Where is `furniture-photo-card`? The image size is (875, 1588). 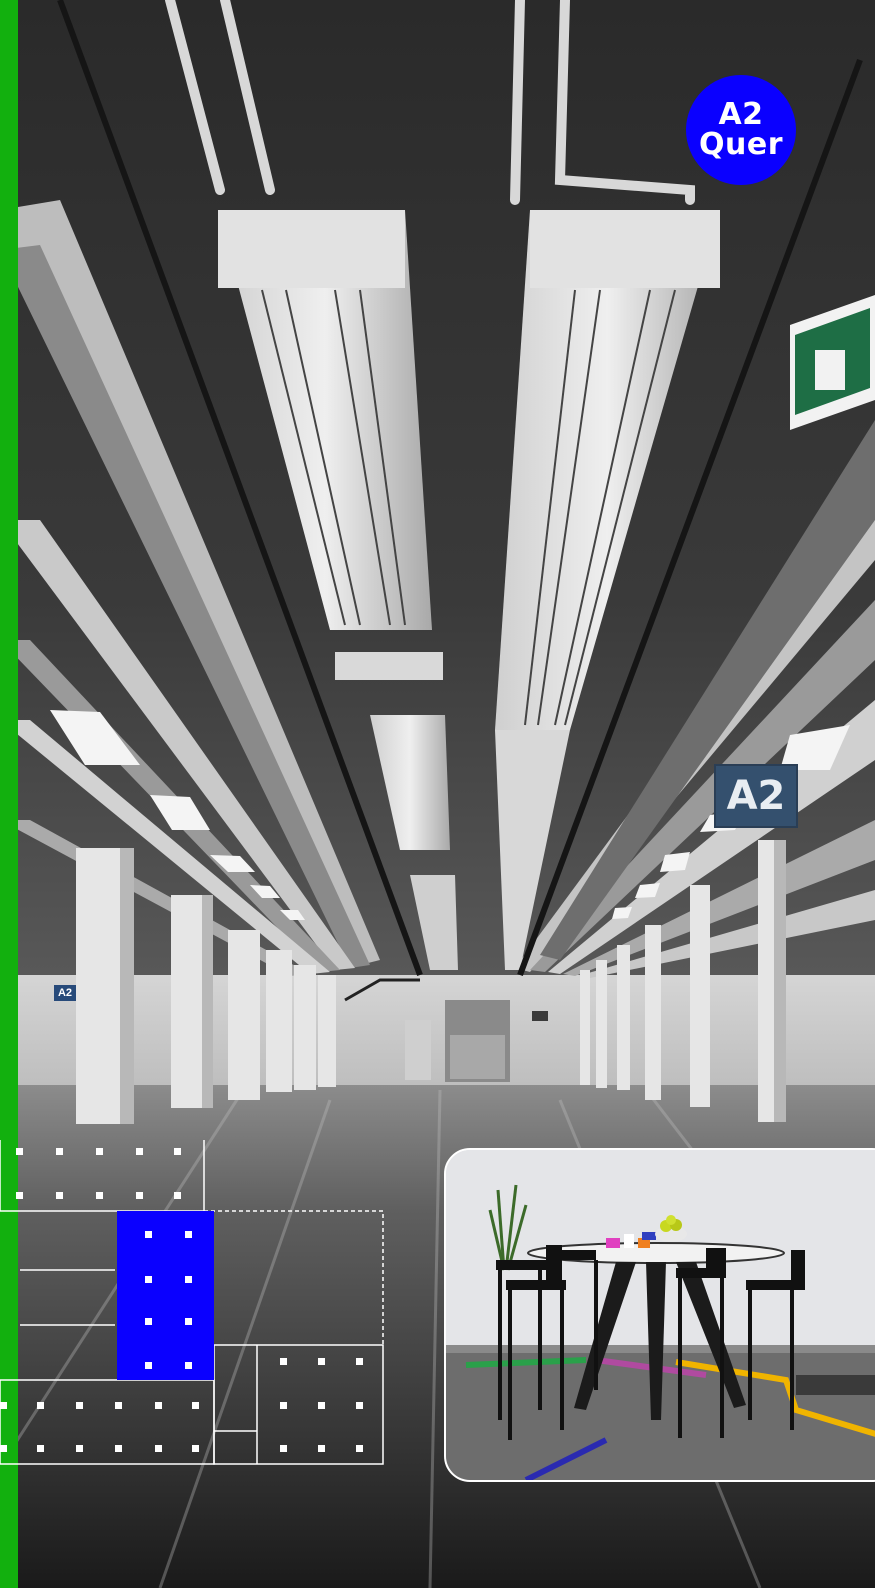 furniture-photo-card is located at coordinates (659, 1315).